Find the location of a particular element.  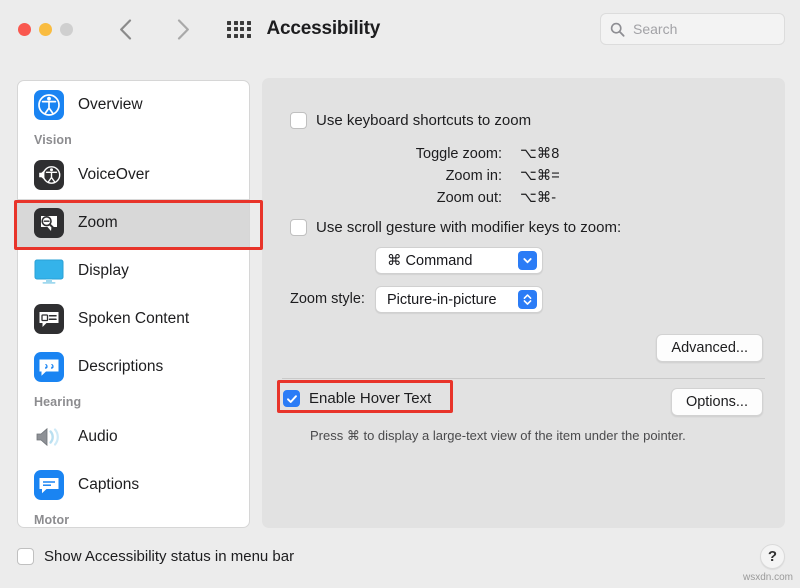

traffic-light-buttons is located at coordinates (45, 29).